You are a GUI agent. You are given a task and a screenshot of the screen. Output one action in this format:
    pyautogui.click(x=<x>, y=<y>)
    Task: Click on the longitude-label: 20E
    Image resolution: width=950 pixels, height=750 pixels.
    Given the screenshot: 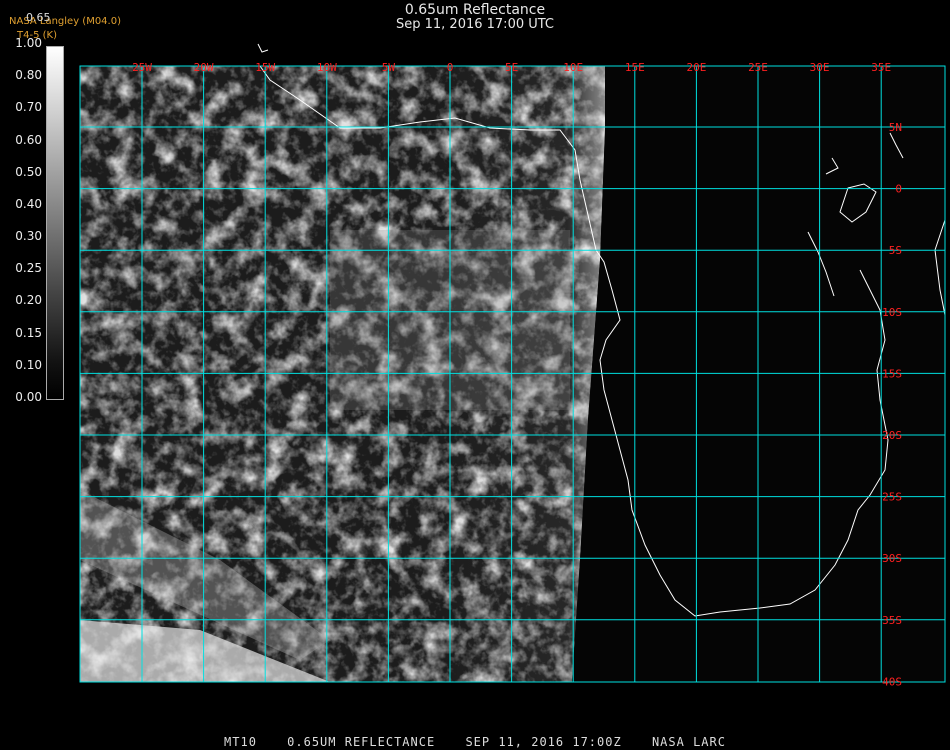 What is the action you would take?
    pyautogui.click(x=696, y=67)
    